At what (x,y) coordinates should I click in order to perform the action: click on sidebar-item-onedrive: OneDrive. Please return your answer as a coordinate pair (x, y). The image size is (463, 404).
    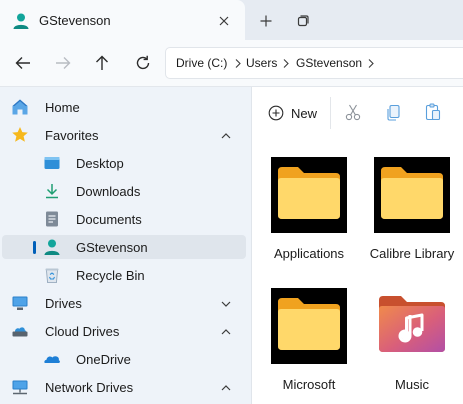
    Looking at the image, I should click on (124, 359).